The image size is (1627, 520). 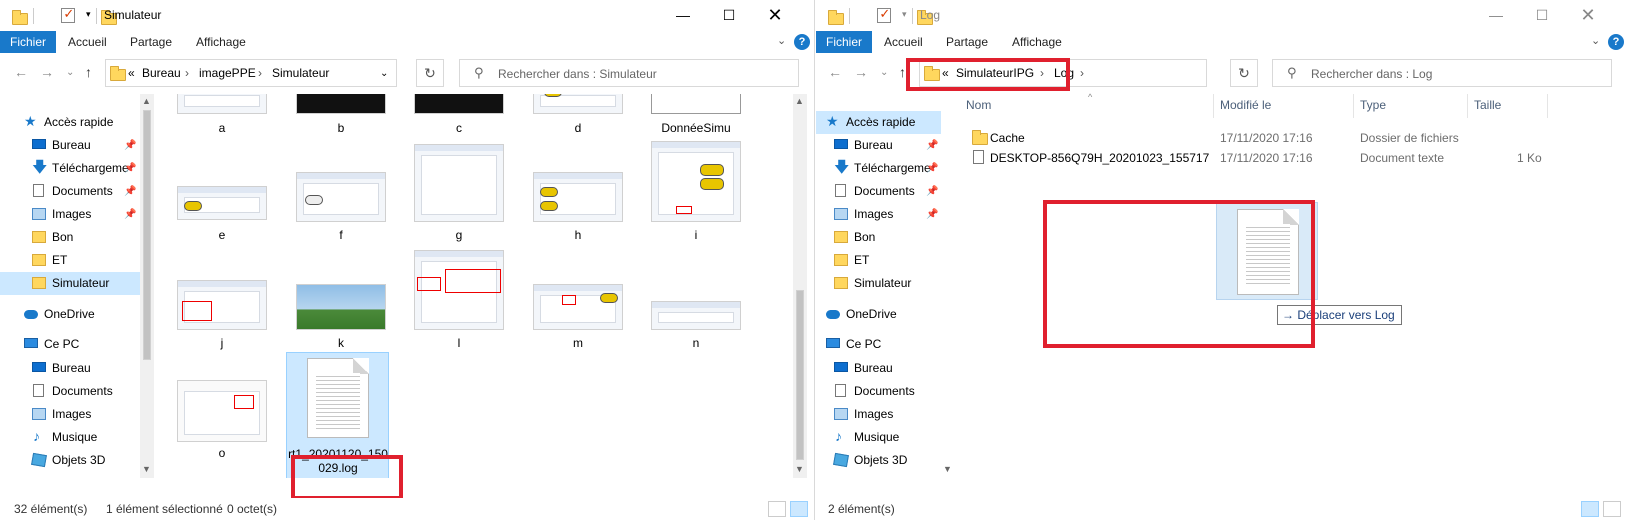 What do you see at coordinates (800, 286) in the screenshot?
I see `grid-scrollbar: ▲ ▼` at bounding box center [800, 286].